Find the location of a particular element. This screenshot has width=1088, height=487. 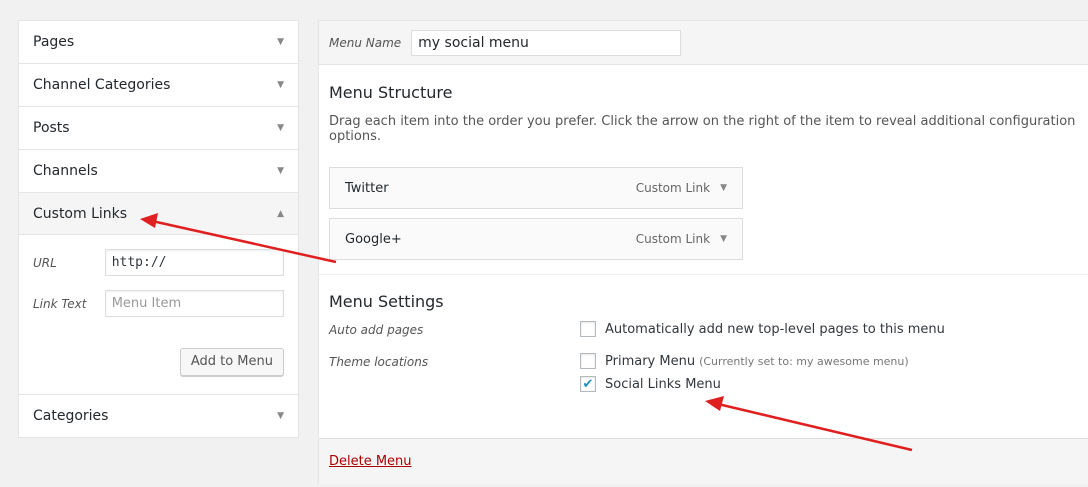

accordion-header-categories: Categories ▼ is located at coordinates (158, 416).